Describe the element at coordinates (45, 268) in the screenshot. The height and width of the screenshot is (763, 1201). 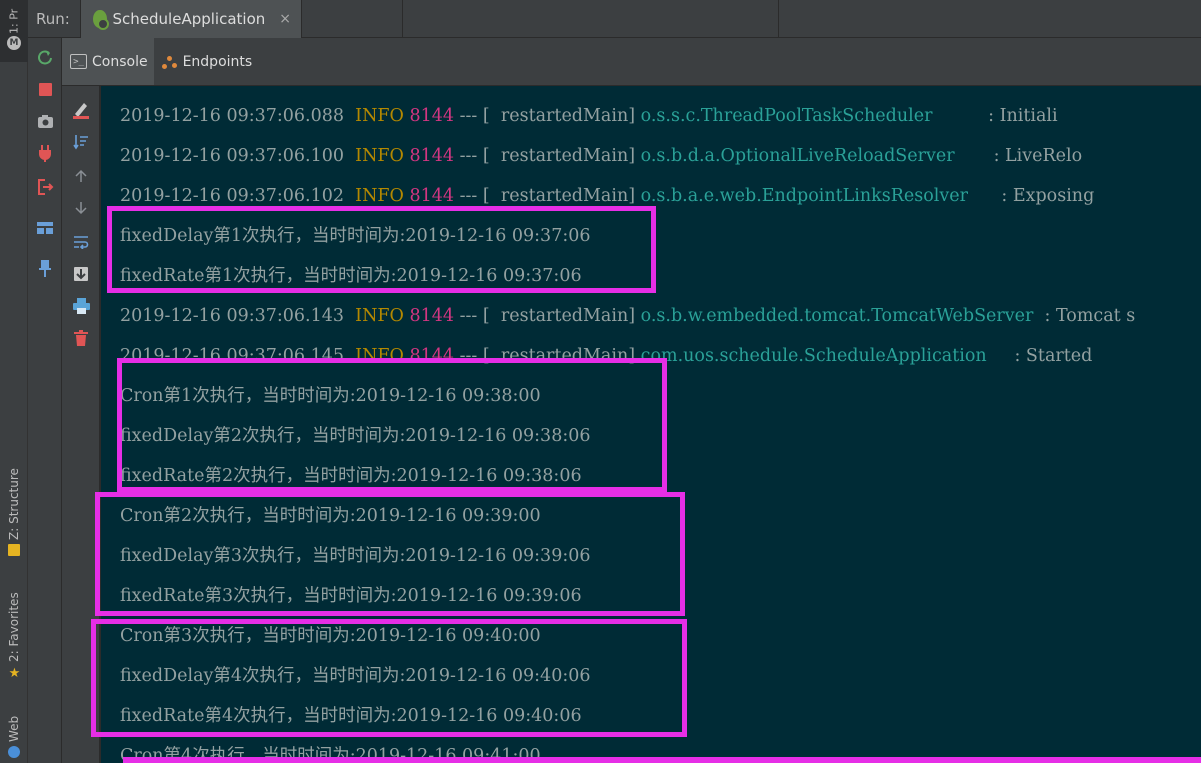
I see `pin-icon` at that location.